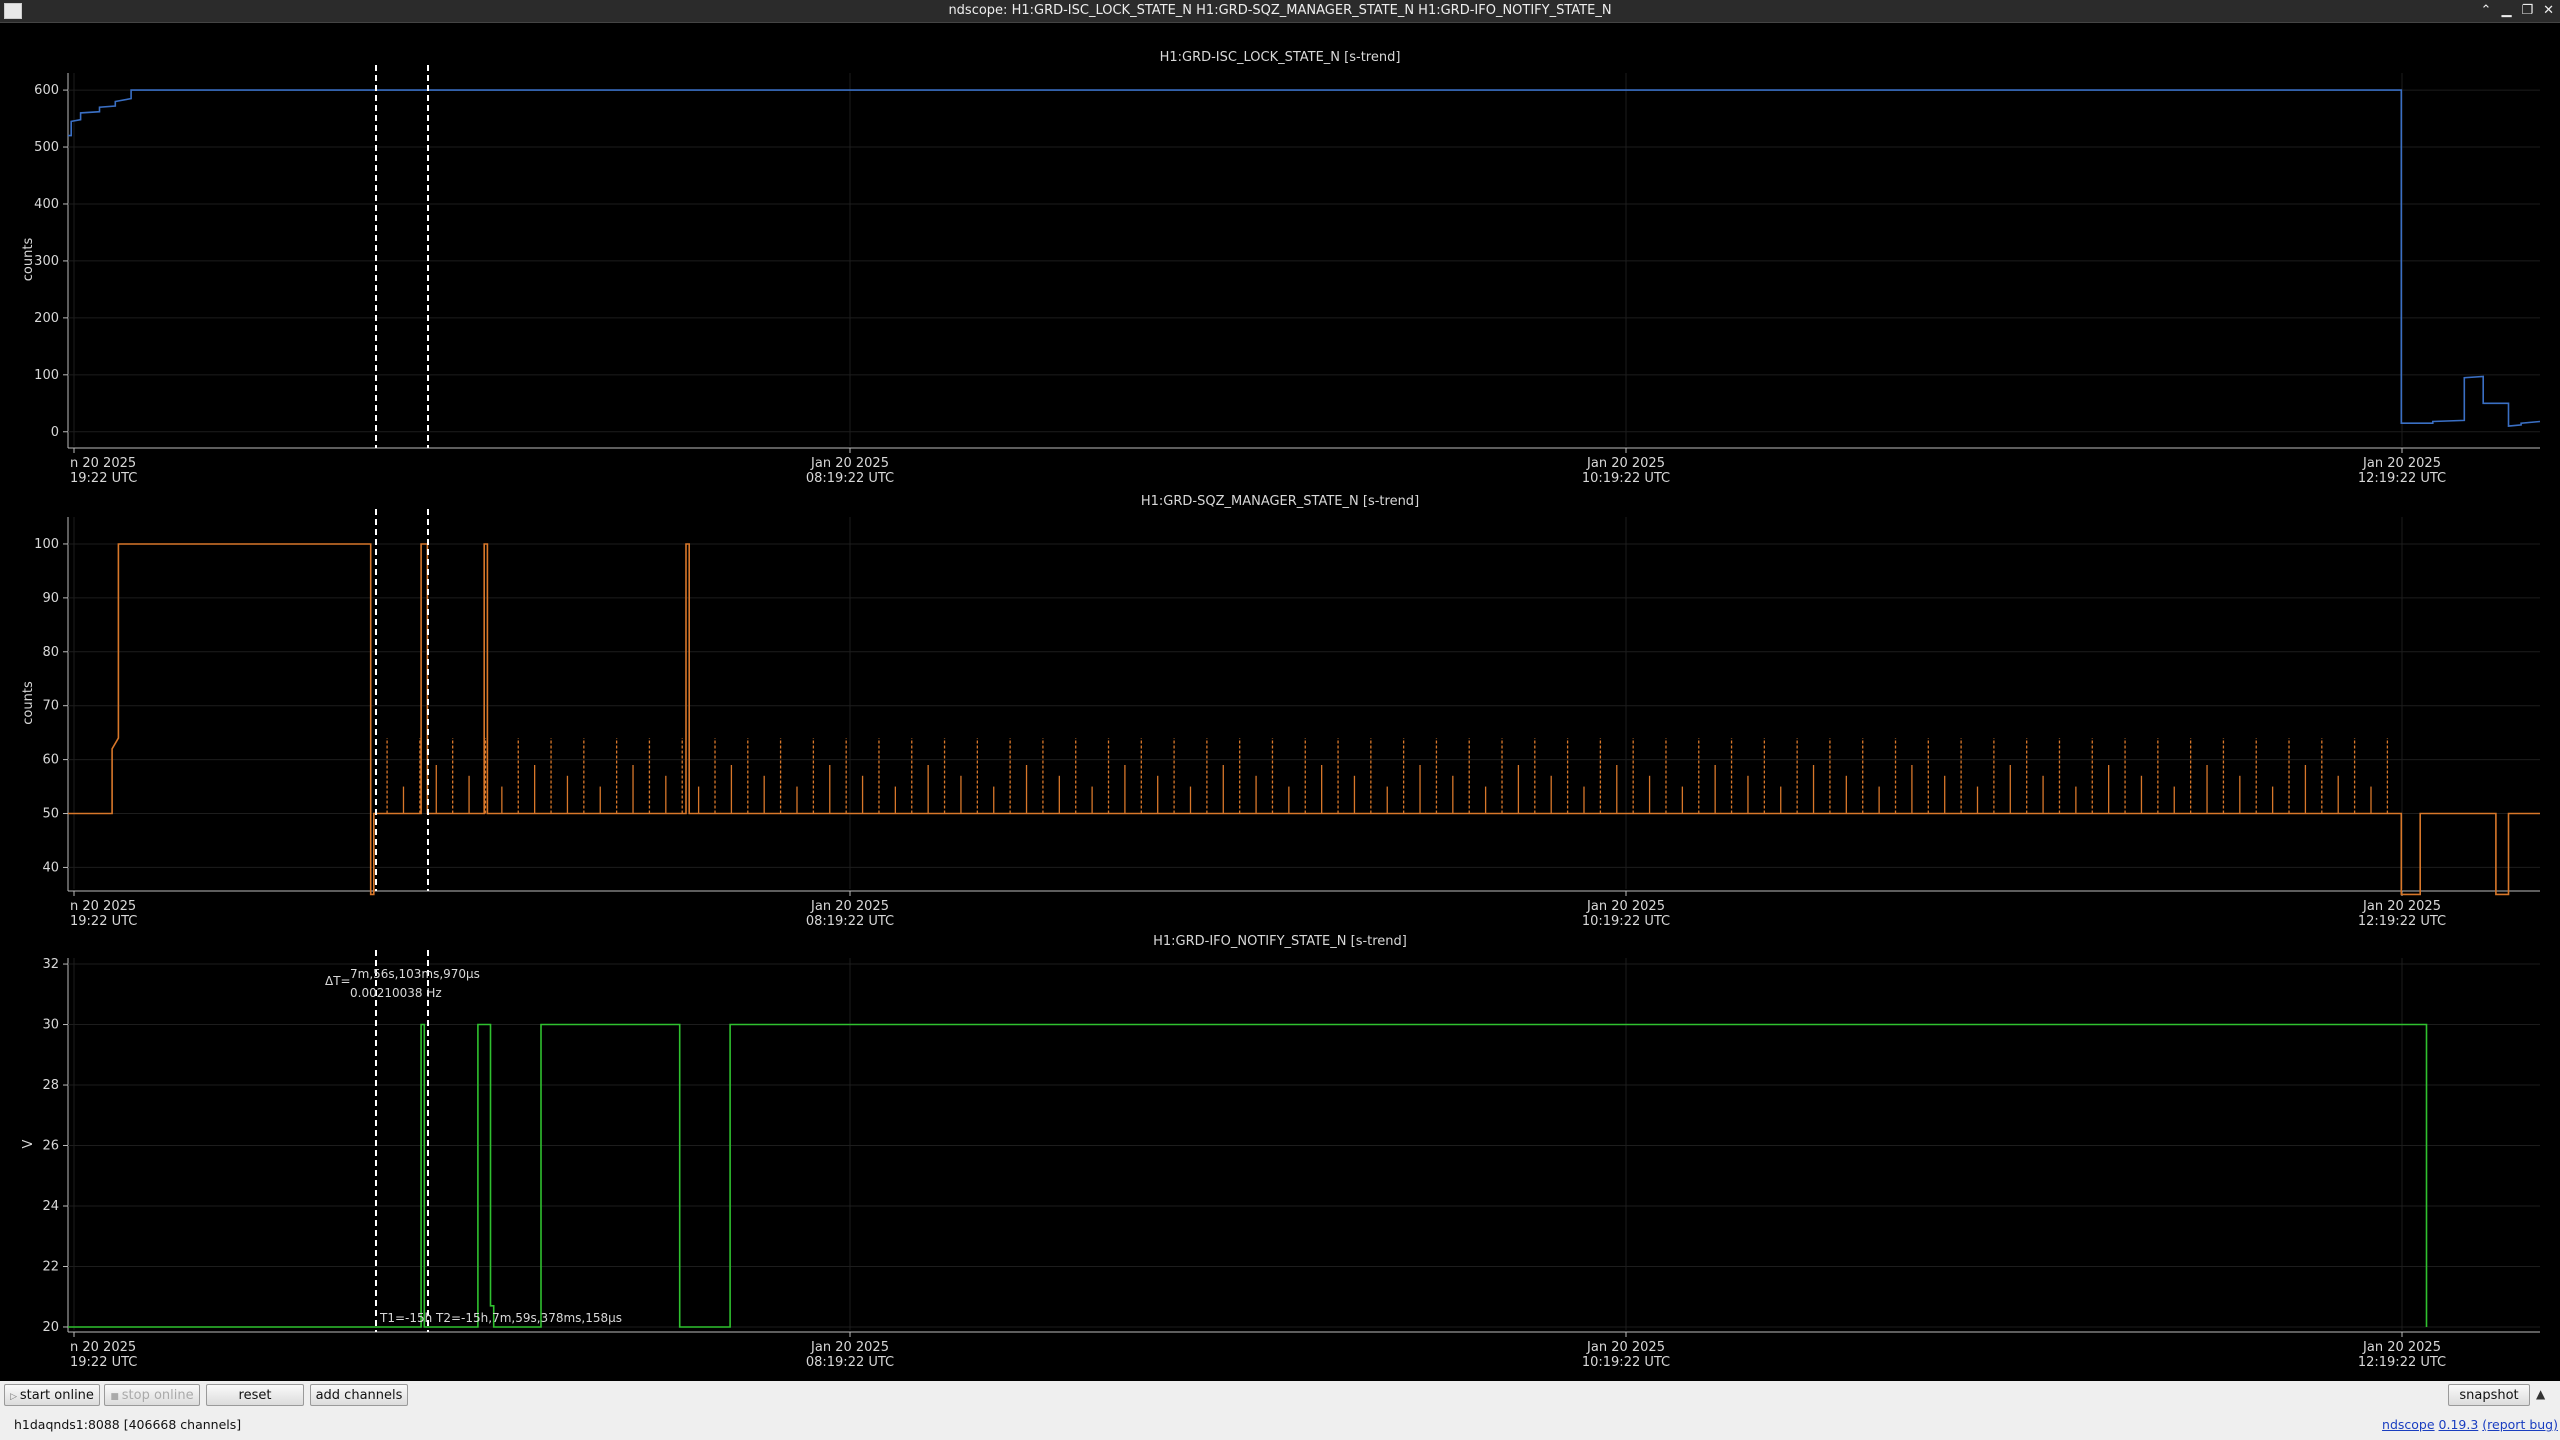 This screenshot has width=2560, height=1440. I want to click on start-online-label: start online, so click(56, 1395).